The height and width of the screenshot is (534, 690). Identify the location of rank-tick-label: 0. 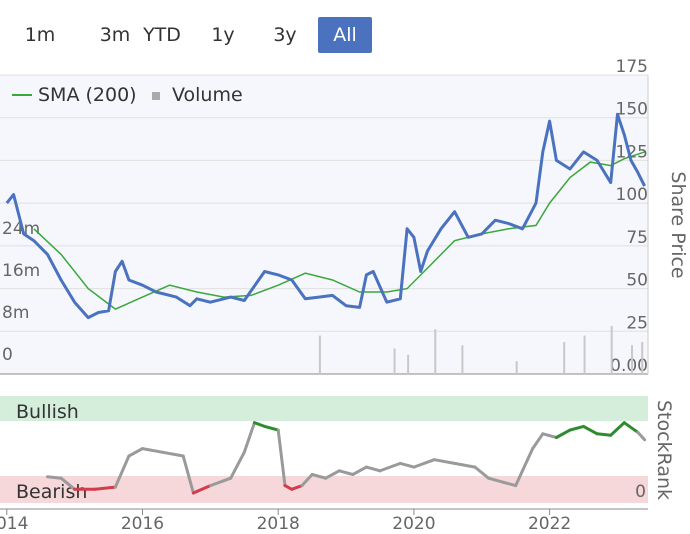
(640, 492).